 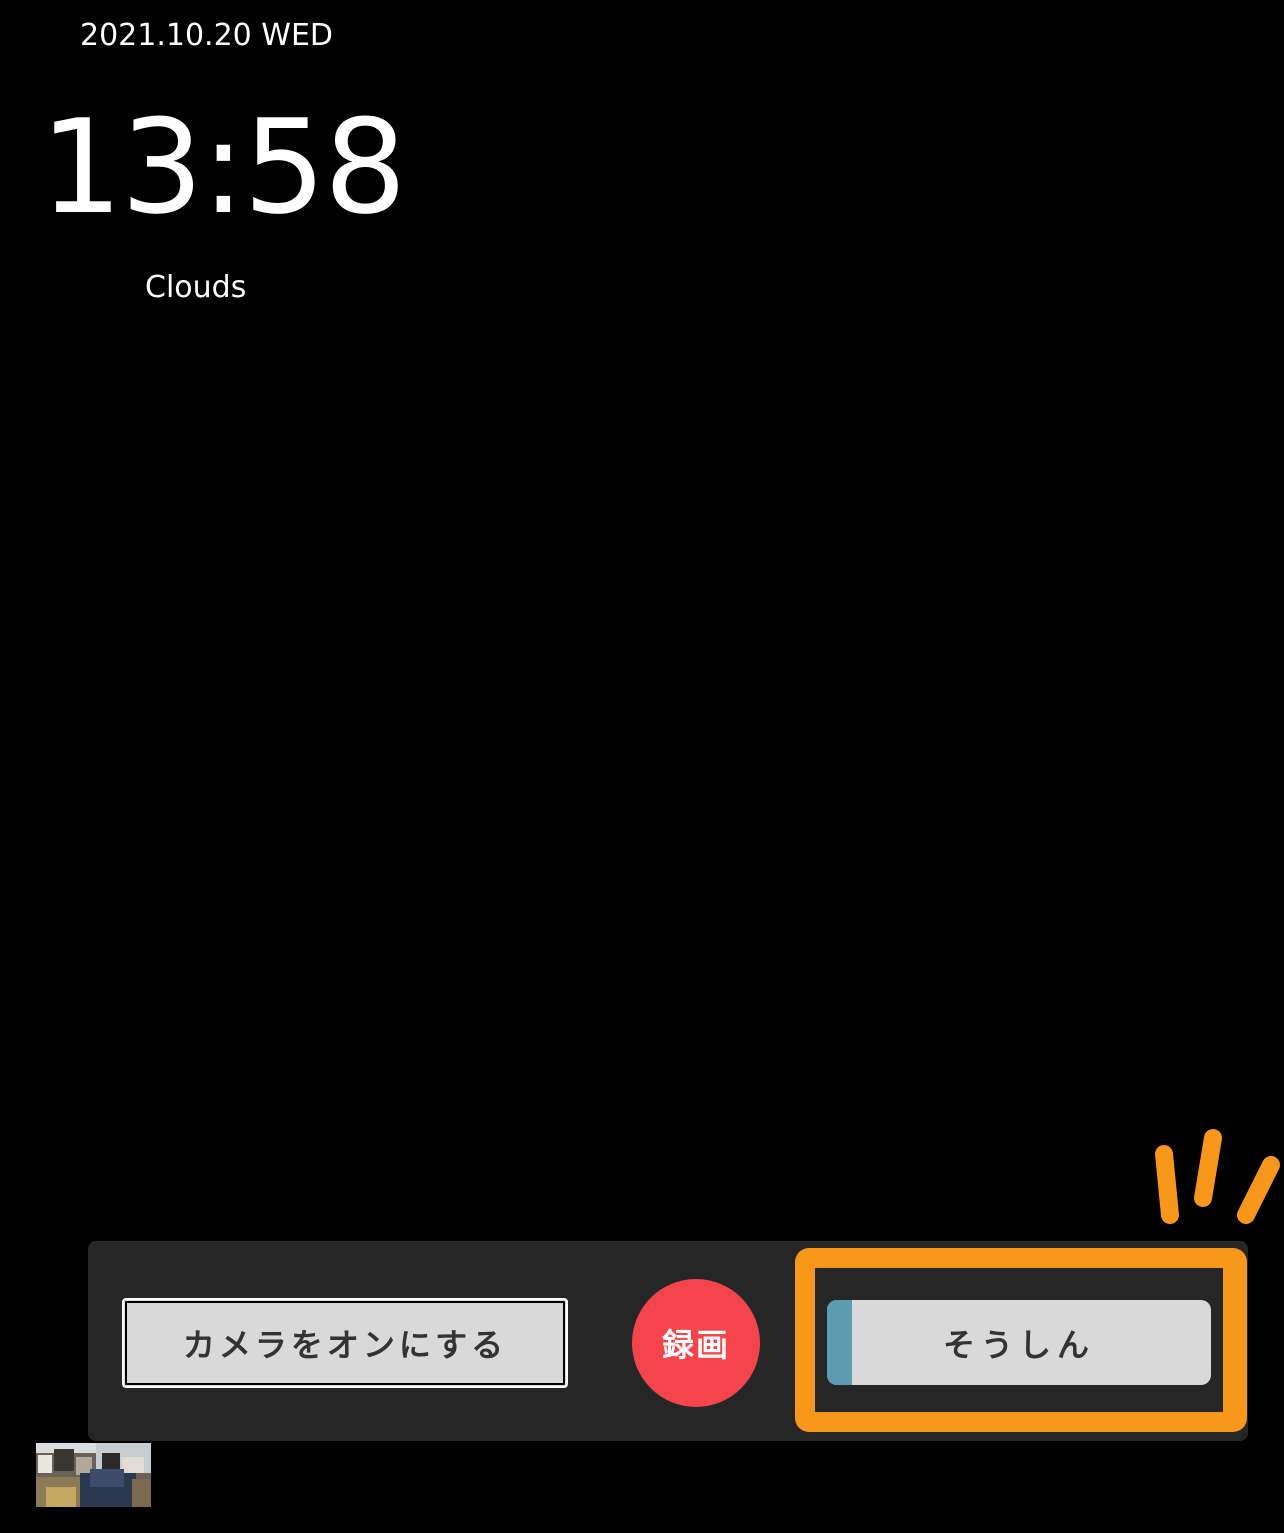 I want to click on emphasis-lines-icon, so click(x=1217, y=1176).